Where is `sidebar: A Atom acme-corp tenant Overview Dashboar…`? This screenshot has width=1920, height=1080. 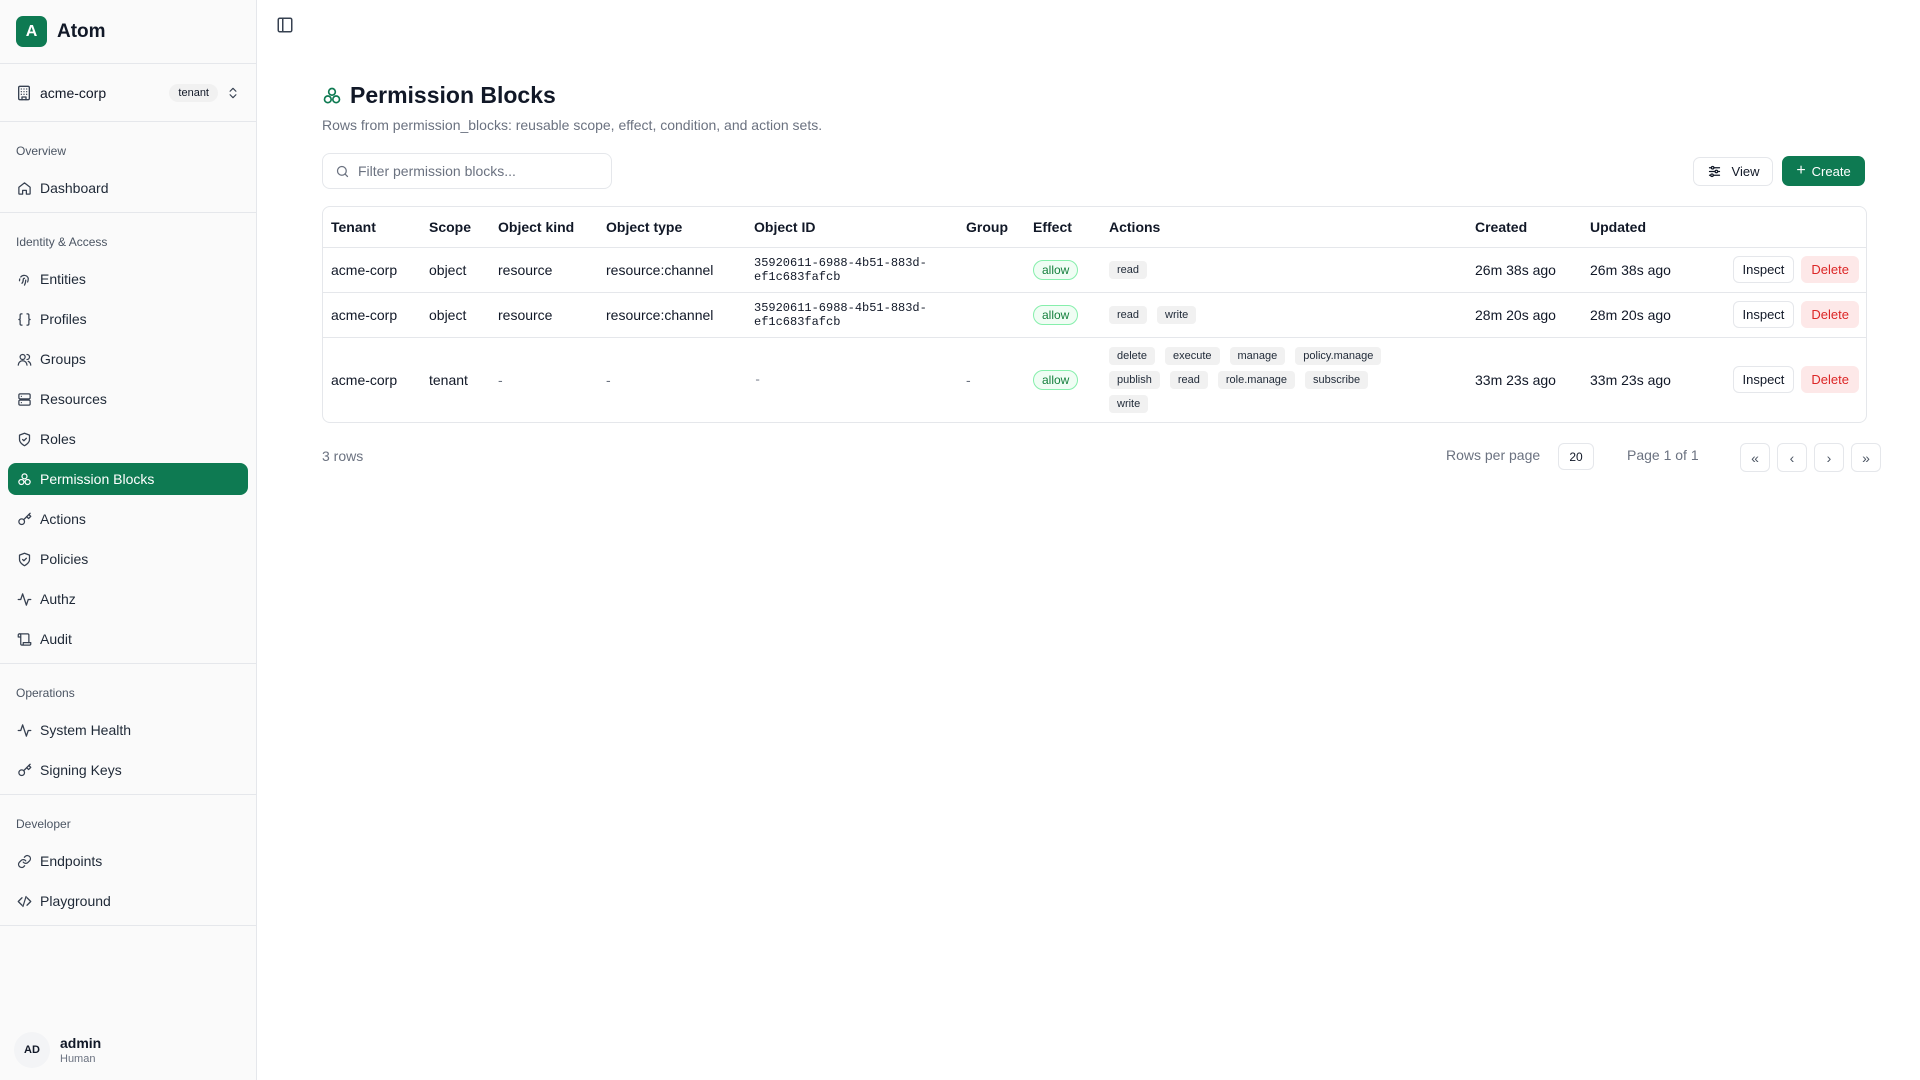
sidebar: A Atom acme-corp tenant Overview Dashboar… is located at coordinates (128, 540).